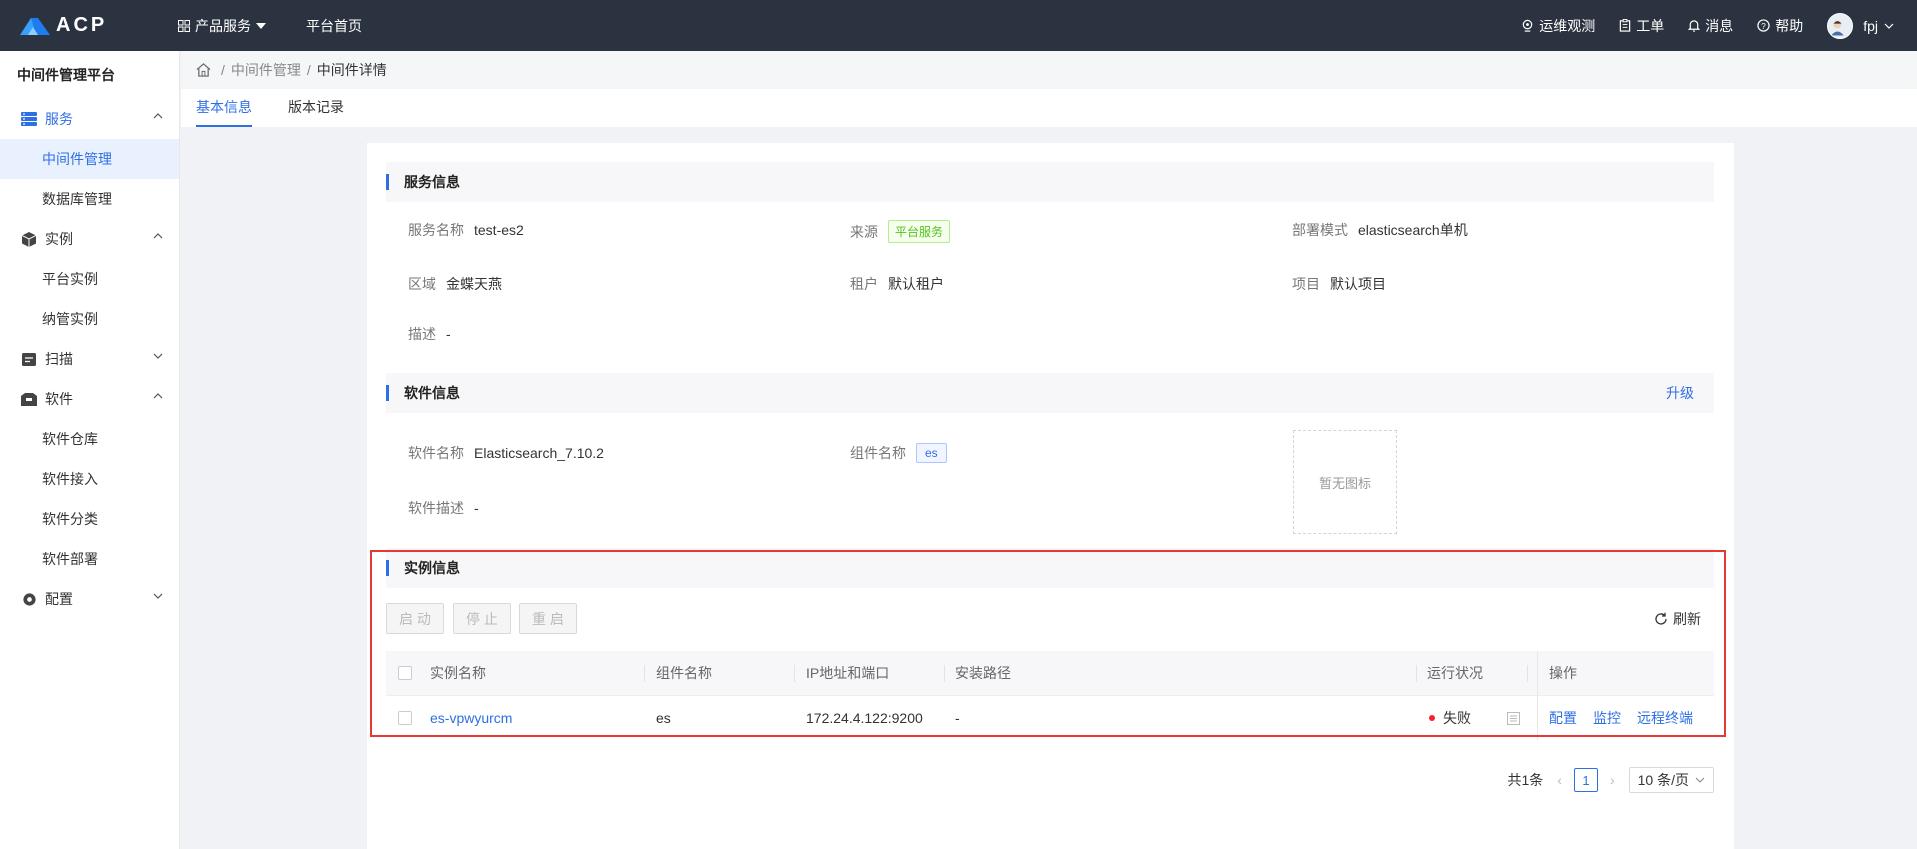  I want to click on ops-observe-label: 运维观测, so click(1567, 25).